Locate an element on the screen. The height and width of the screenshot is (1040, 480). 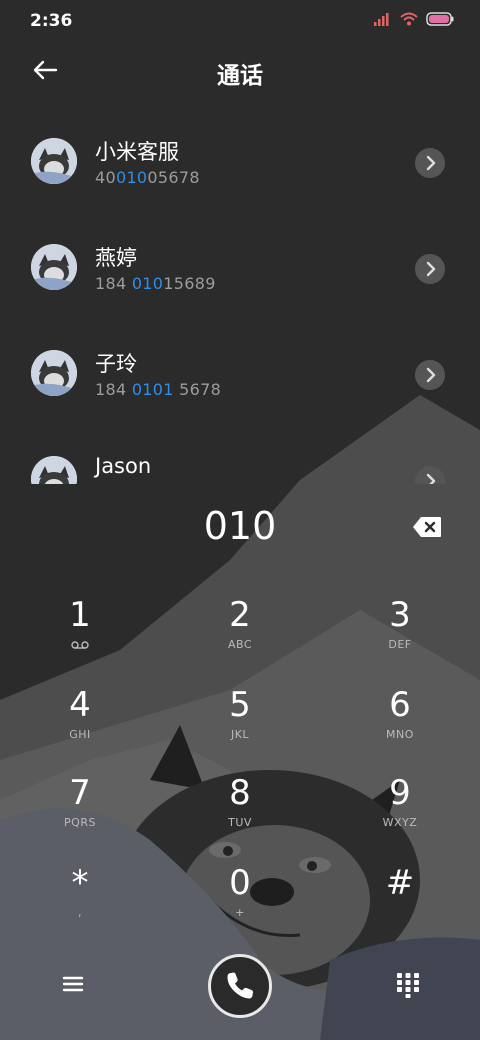
phone-icon is located at coordinates (240, 985).